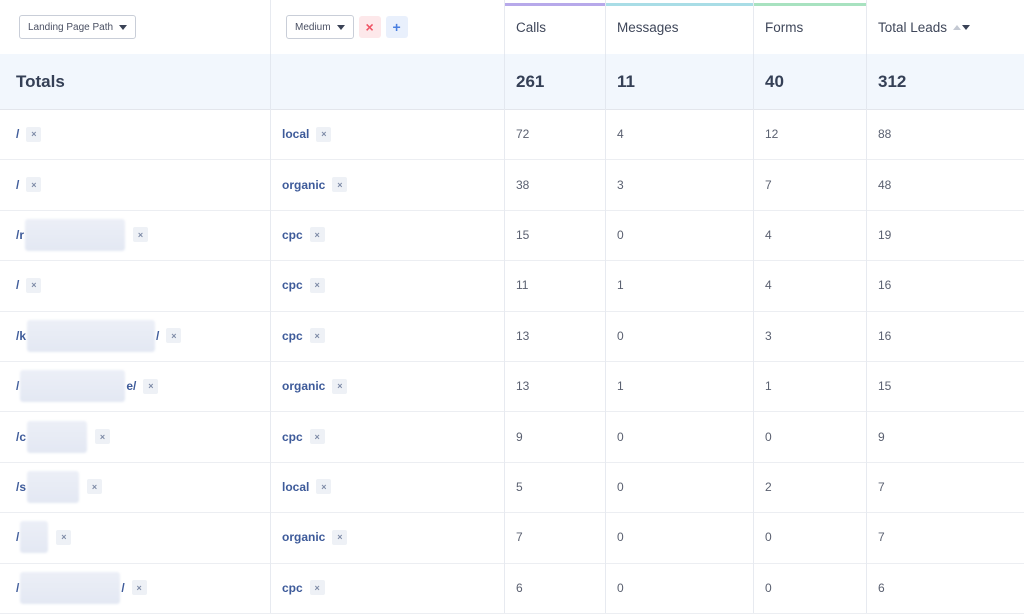  I want to click on landing-page-path-value: /c, so click(52, 436).